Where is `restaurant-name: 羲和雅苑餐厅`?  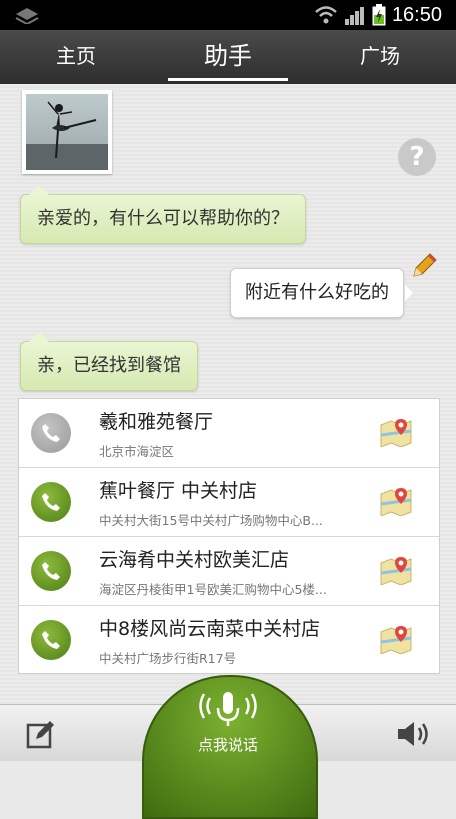
restaurant-name: 羲和雅苑餐厅 is located at coordinates (156, 422).